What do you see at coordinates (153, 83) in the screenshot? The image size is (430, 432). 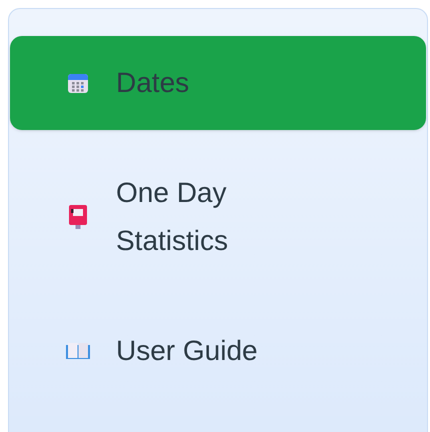 I see `sidebar-item-label: Dates` at bounding box center [153, 83].